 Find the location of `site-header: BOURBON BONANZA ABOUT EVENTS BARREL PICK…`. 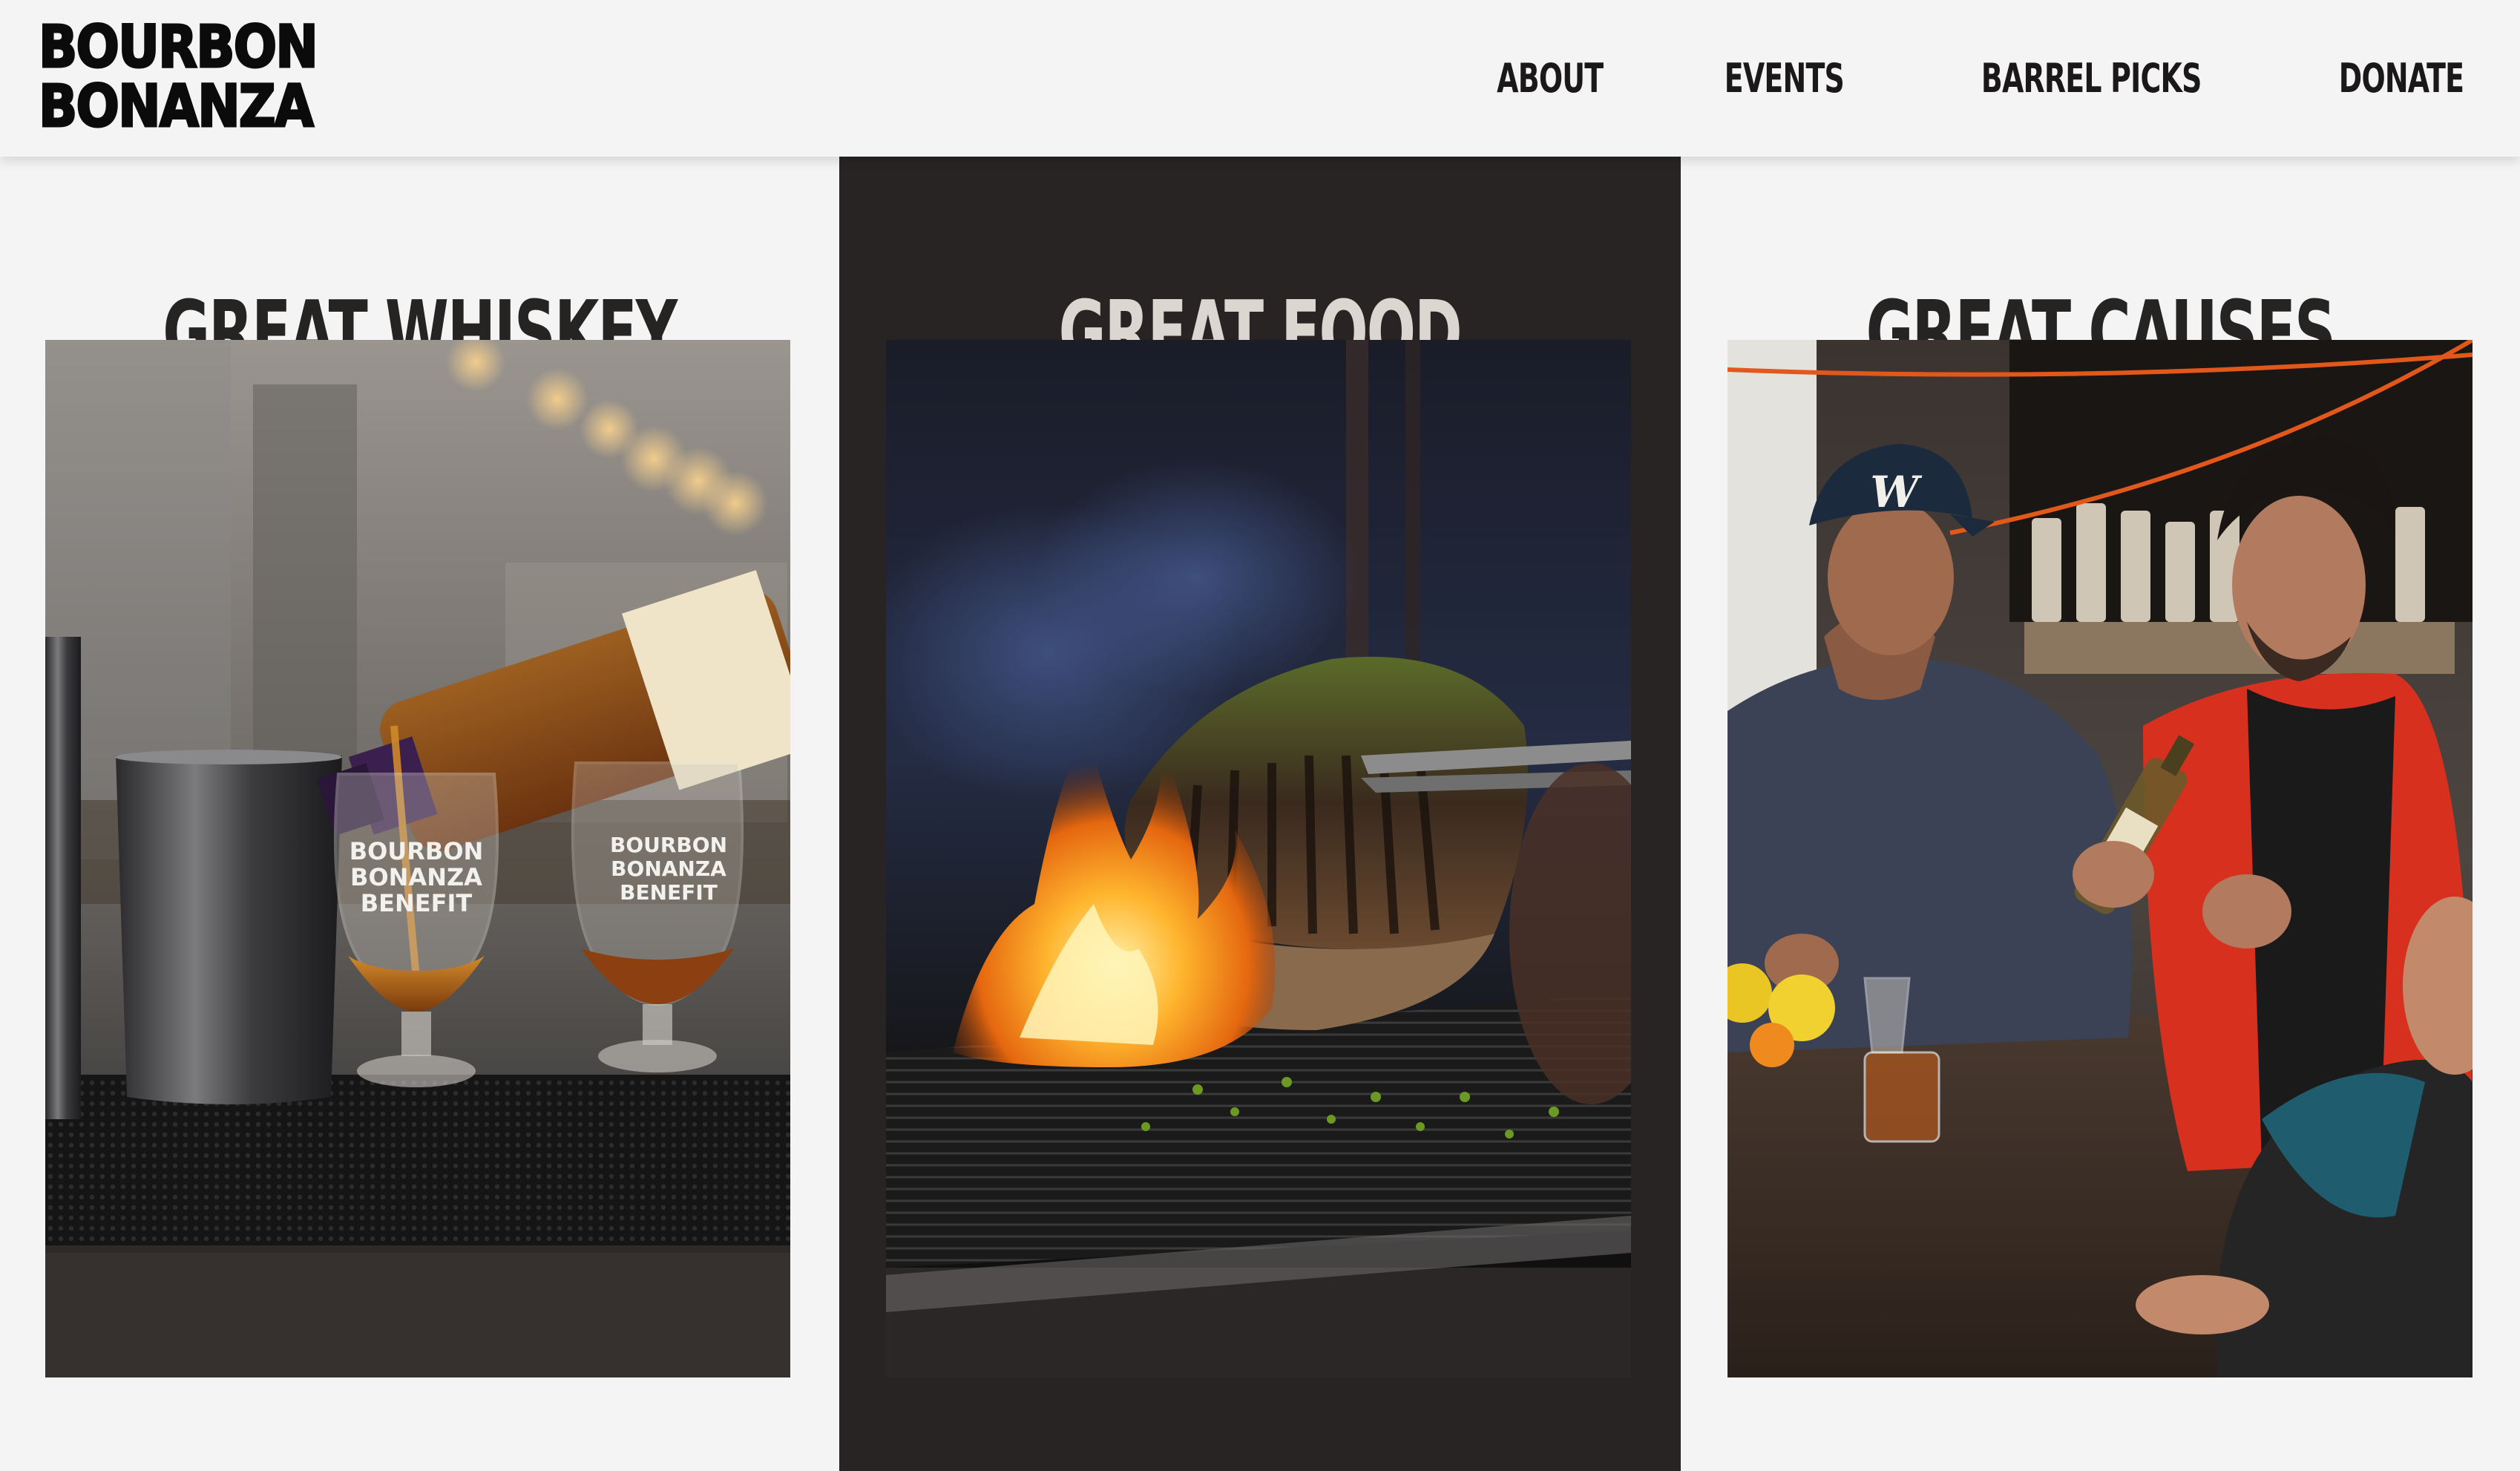

site-header: BOURBON BONANZA ABOUT EVENTS BARREL PICK… is located at coordinates (1260, 78).